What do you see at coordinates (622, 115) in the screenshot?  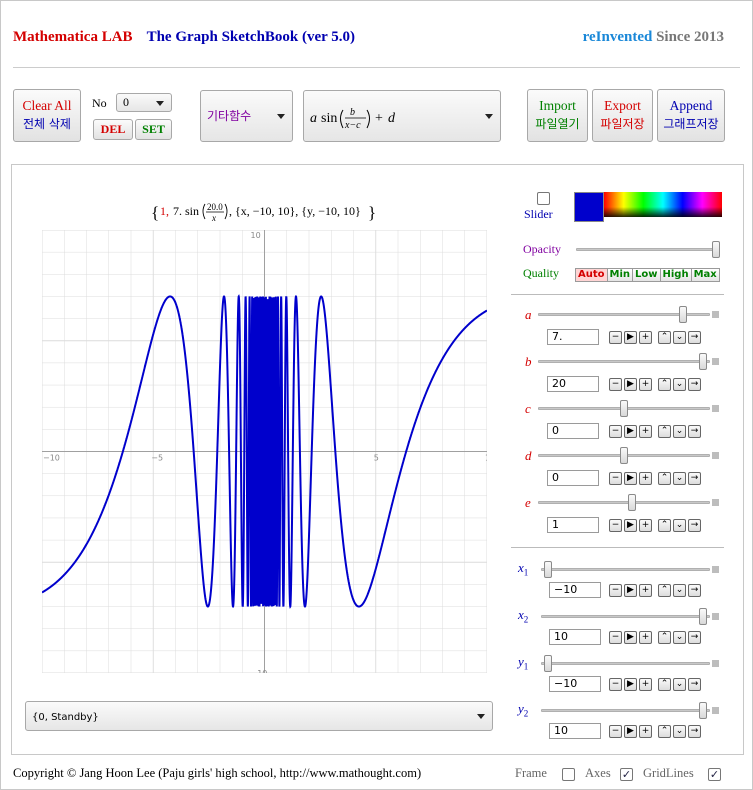 I see `export-button: Export 파일저장` at bounding box center [622, 115].